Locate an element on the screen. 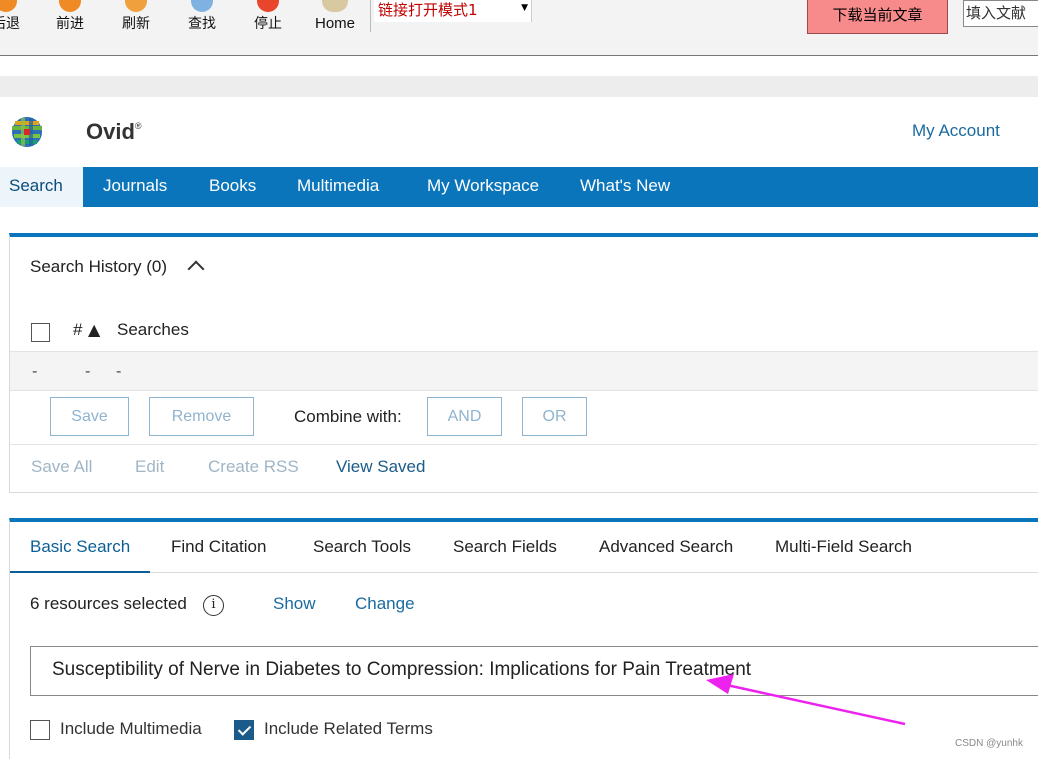  back-icon is located at coordinates (8, 6).